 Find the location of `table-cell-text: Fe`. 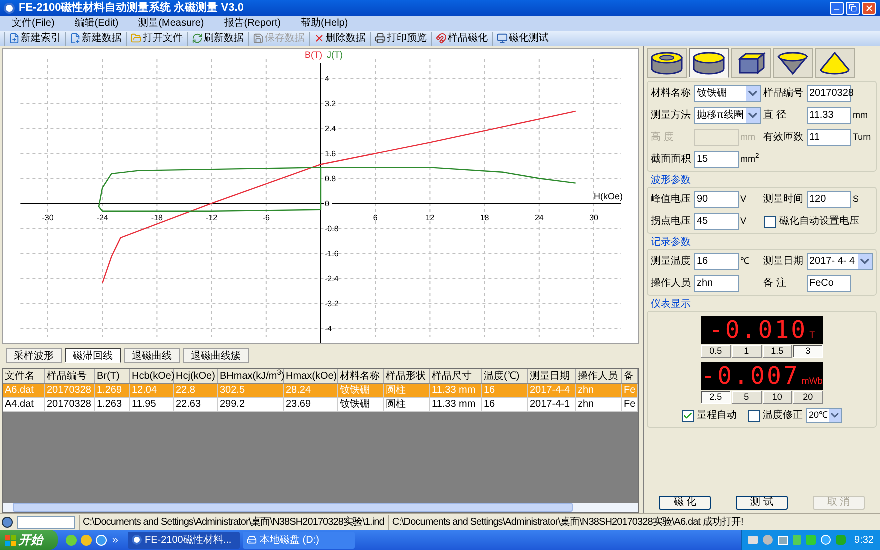

table-cell-text: Fe is located at coordinates (630, 405).